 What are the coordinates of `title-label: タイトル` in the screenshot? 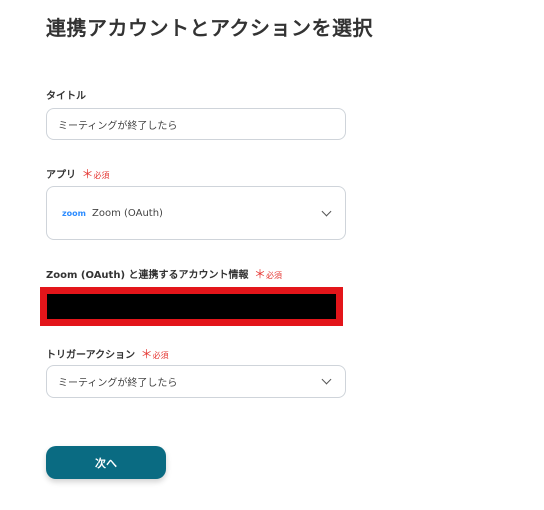 It's located at (66, 94).